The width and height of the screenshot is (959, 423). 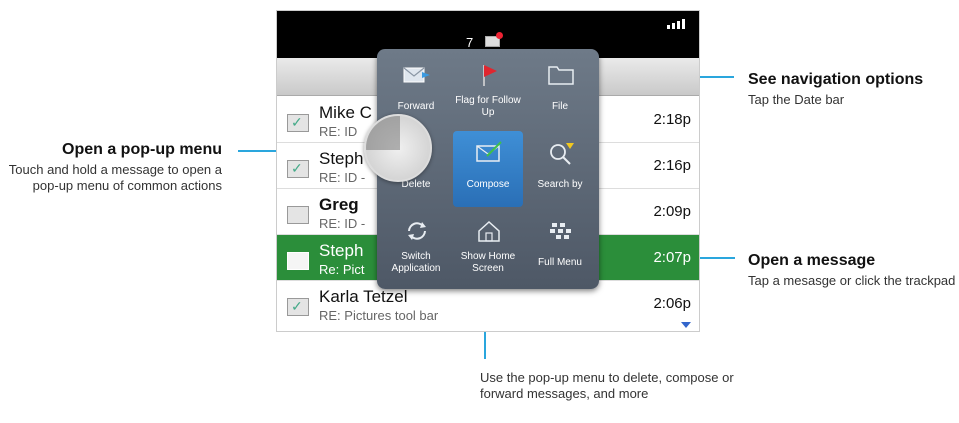 What do you see at coordinates (560, 91) in the screenshot?
I see `menu-item-file: File` at bounding box center [560, 91].